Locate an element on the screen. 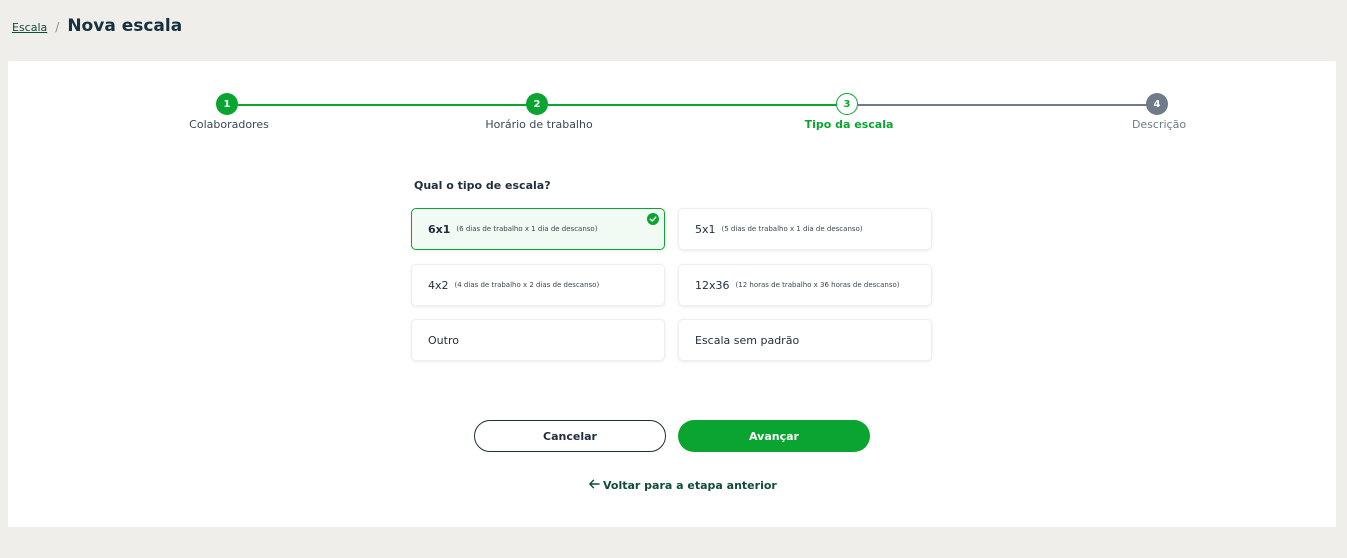 This screenshot has width=1347, height=558. option-description: (6 dias de trabalho x 1 dia de descanso) is located at coordinates (527, 229).